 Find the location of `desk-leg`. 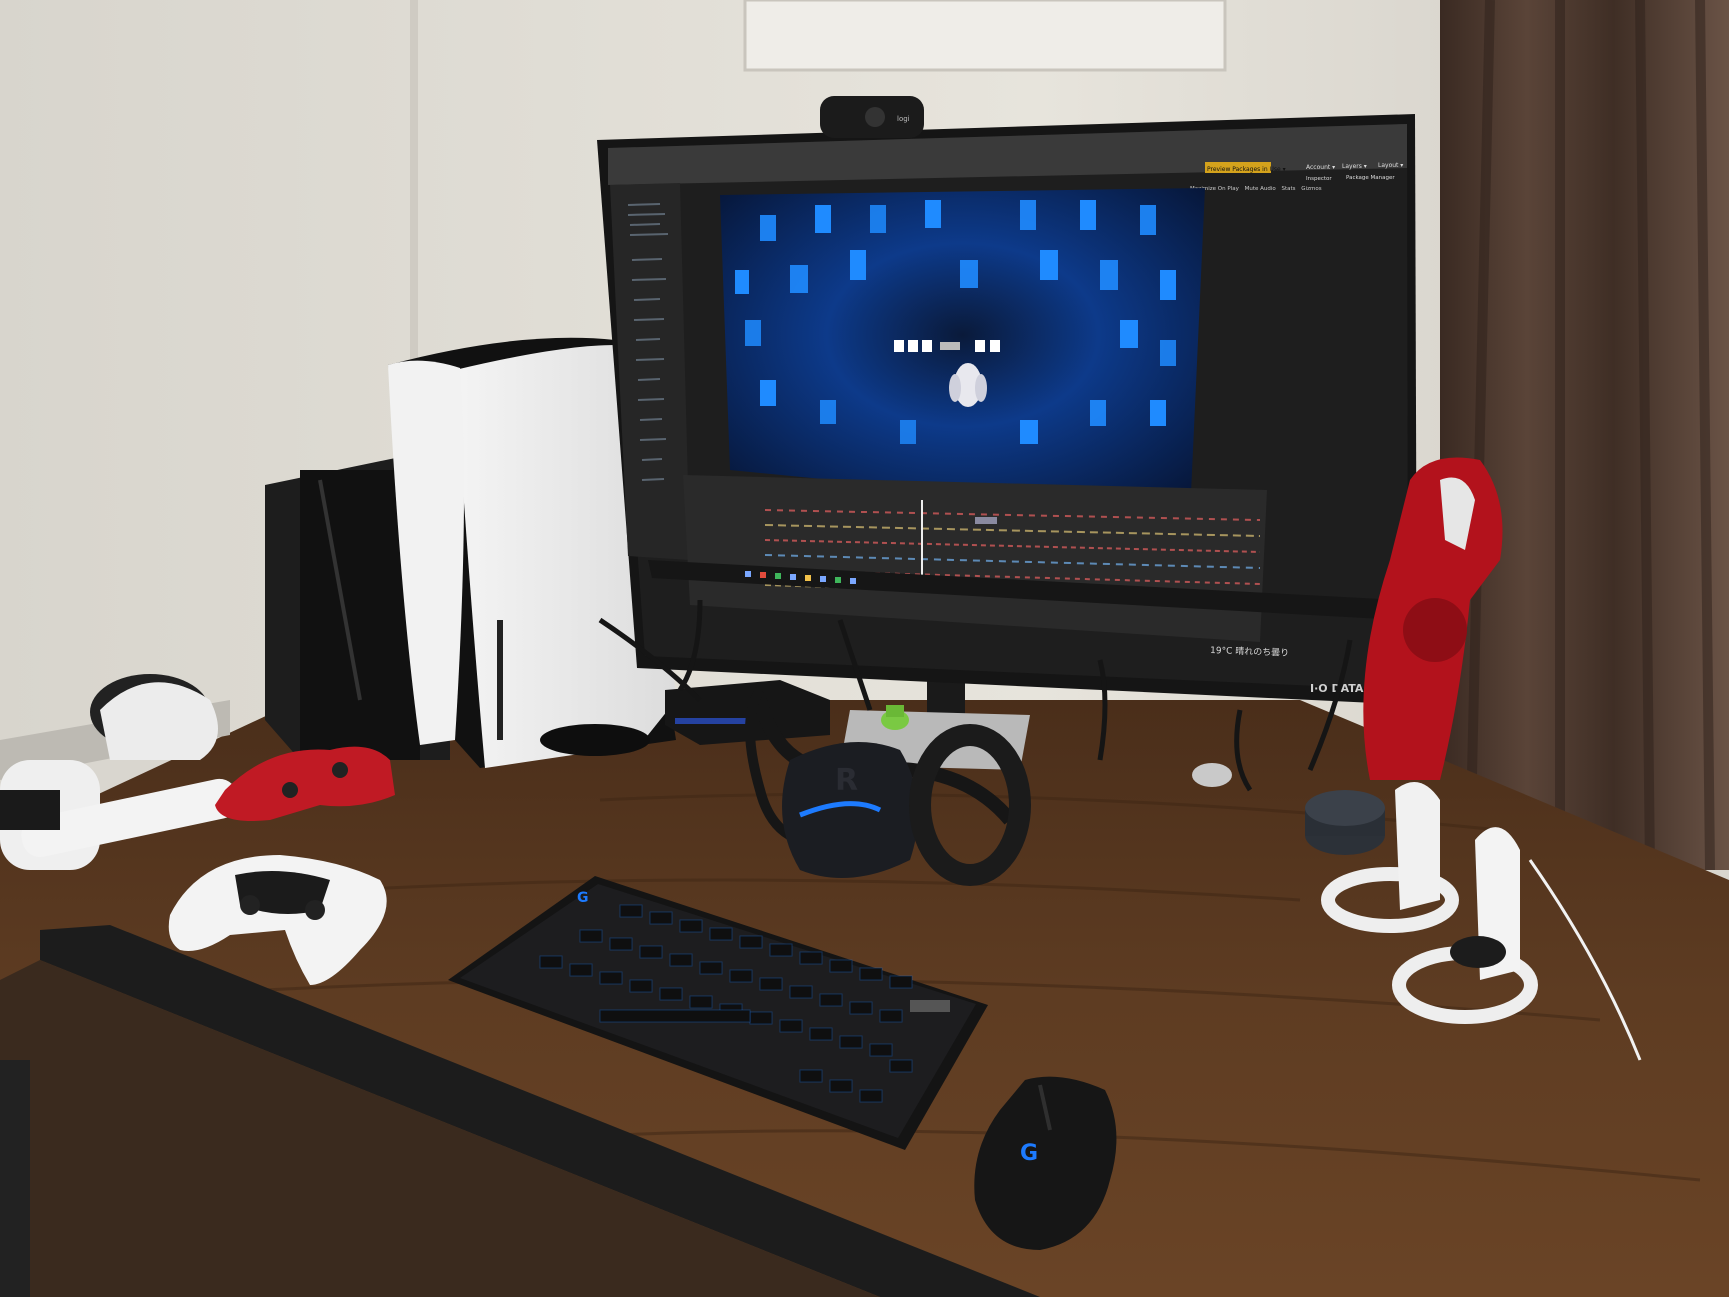

desk-leg is located at coordinates (15, 1178).